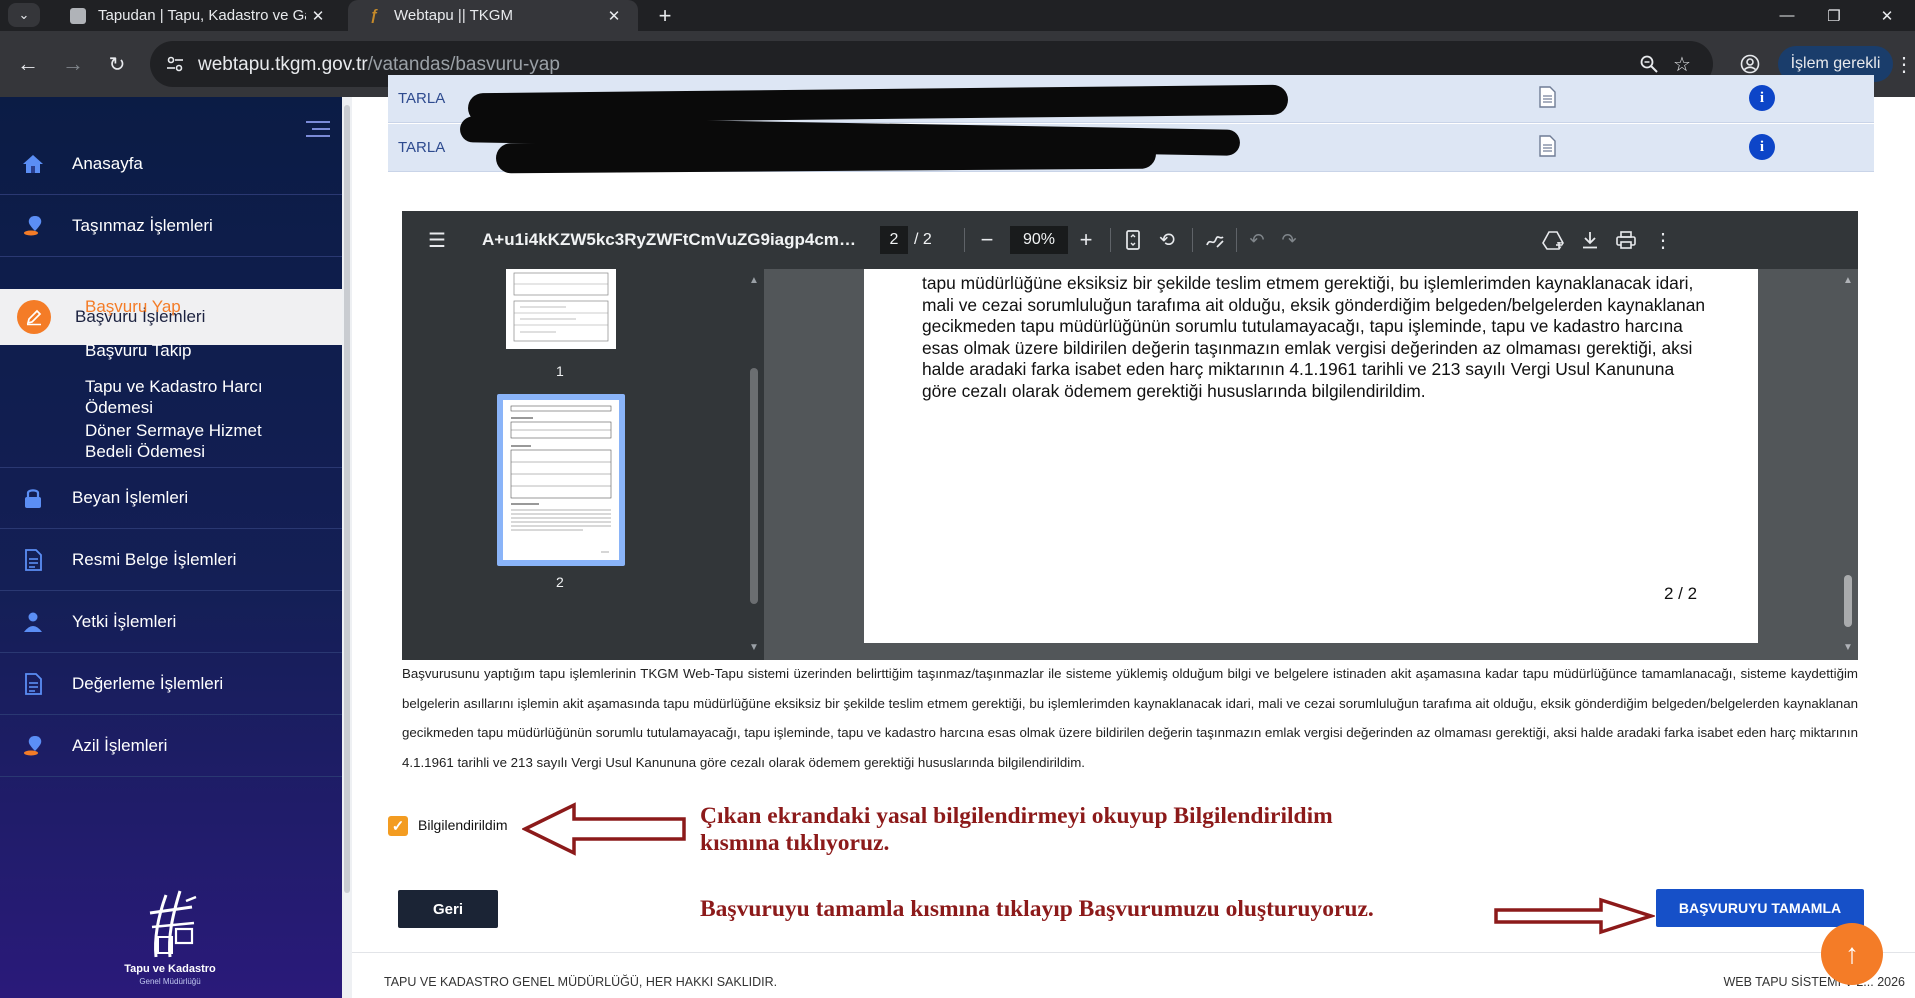 Image resolution: width=1915 pixels, height=998 pixels. I want to click on user-icon, so click(33, 622).